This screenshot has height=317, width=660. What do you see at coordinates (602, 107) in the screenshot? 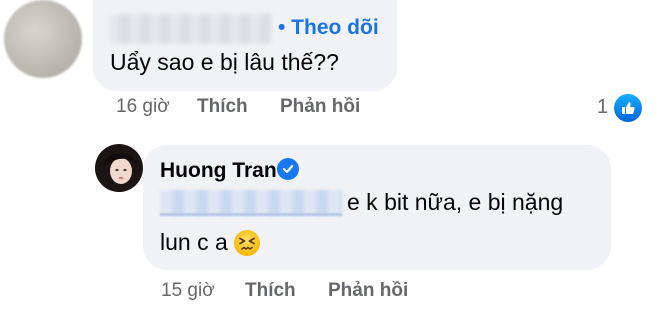
I see `reaction-count: 1` at bounding box center [602, 107].